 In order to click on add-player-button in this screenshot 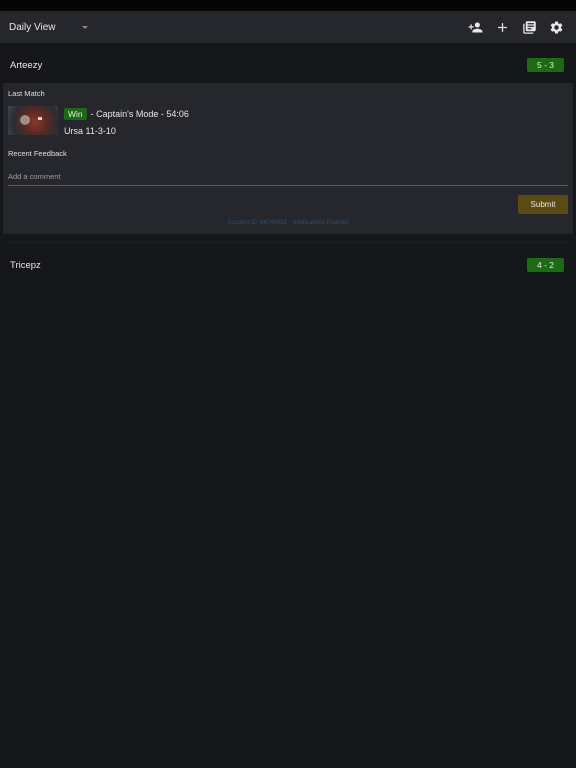, I will do `click(475, 27)`.